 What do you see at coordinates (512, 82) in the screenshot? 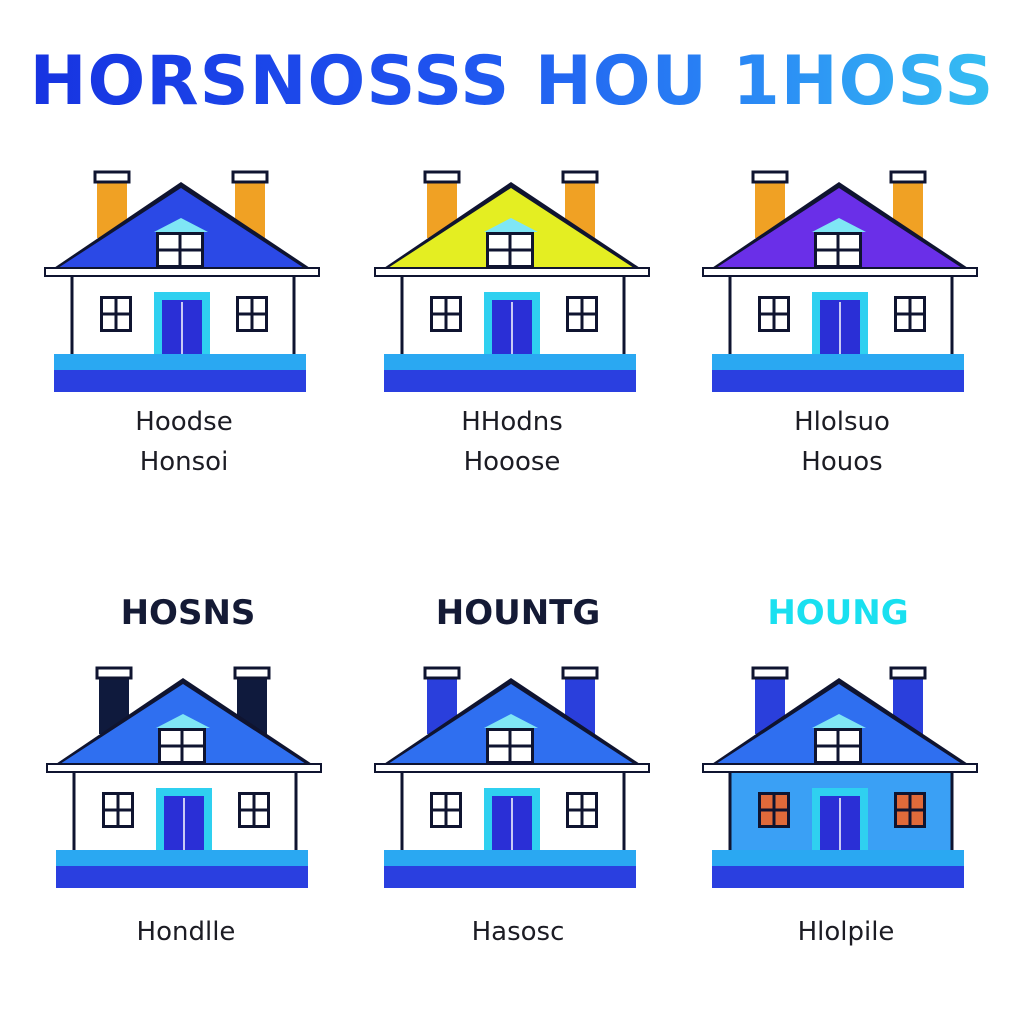
I see `page-title: HORSNOSSS HOU 1HOSS` at bounding box center [512, 82].